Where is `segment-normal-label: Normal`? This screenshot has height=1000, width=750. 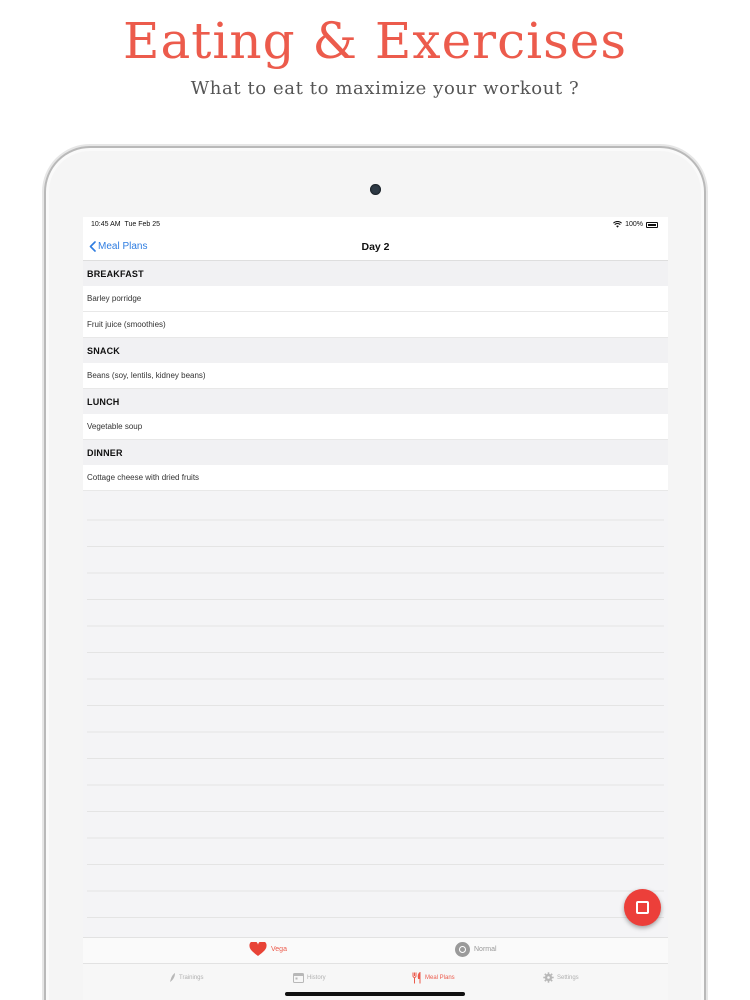
segment-normal-label: Normal is located at coordinates (485, 949).